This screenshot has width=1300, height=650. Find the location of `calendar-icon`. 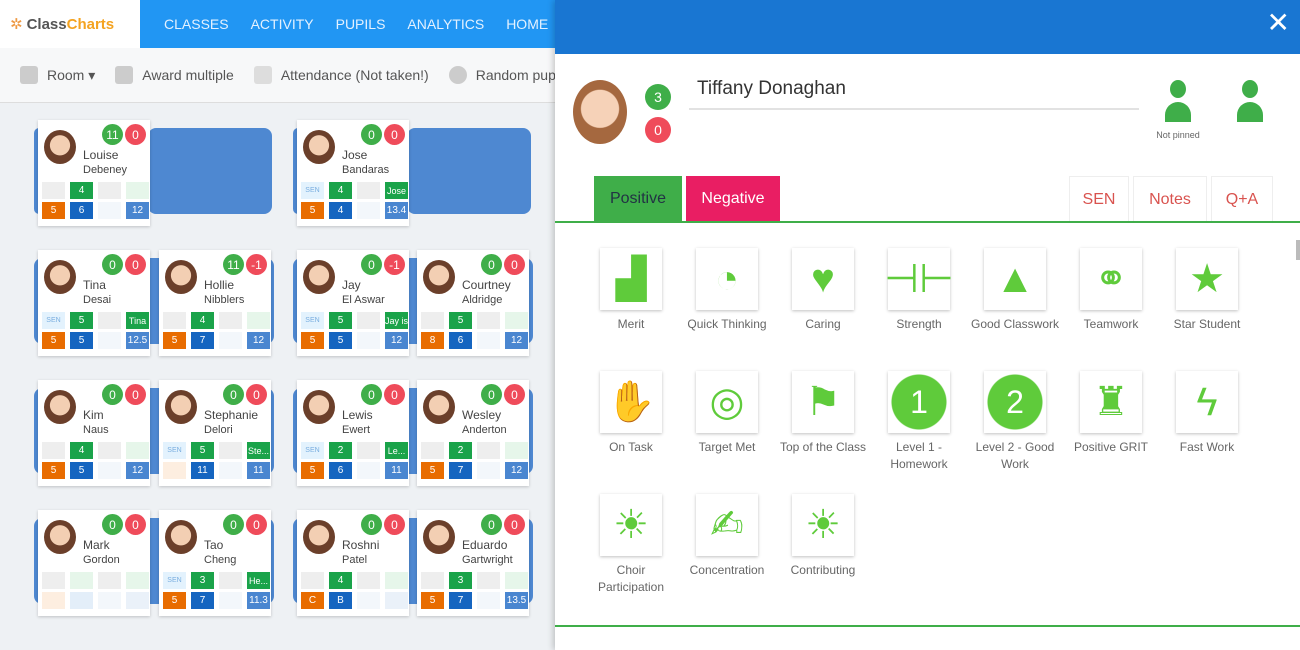

calendar-icon is located at coordinates (262, 75).